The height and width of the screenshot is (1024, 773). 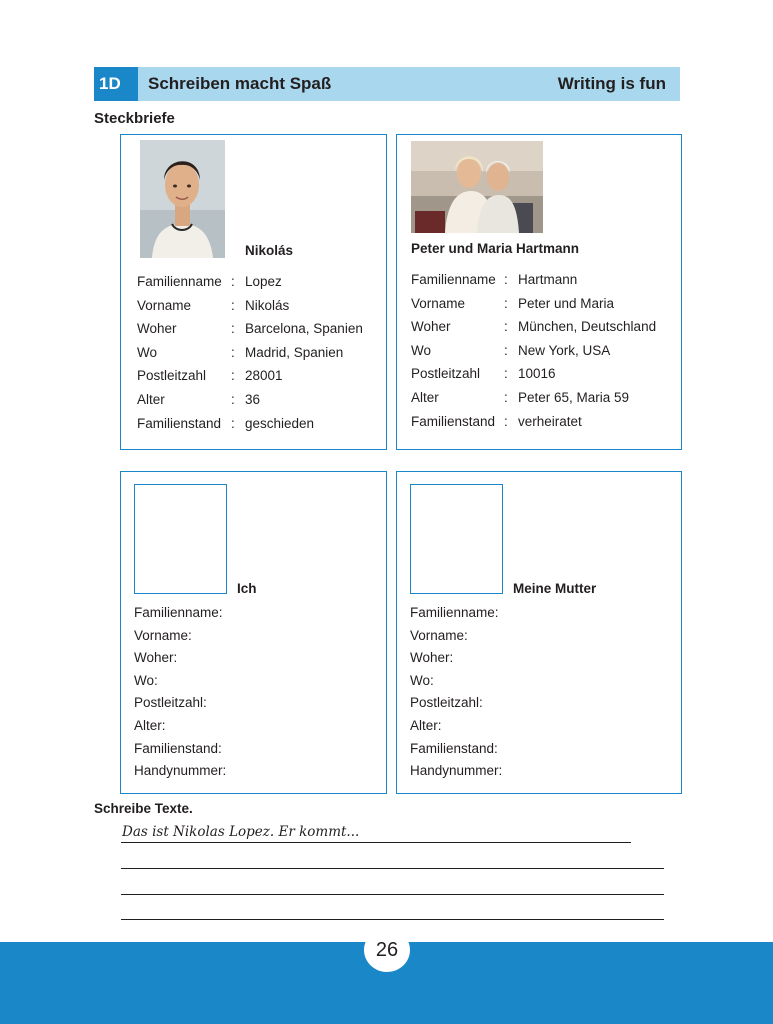 I want to click on profile-field-row: Familienname: Lopez, so click(x=250, y=286).